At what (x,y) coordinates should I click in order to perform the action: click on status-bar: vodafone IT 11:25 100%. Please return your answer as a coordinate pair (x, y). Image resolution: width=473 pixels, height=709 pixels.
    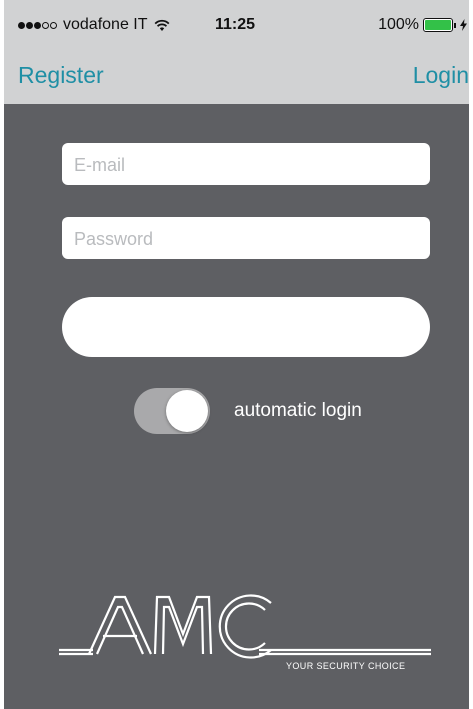
    Looking at the image, I should click on (236, 22).